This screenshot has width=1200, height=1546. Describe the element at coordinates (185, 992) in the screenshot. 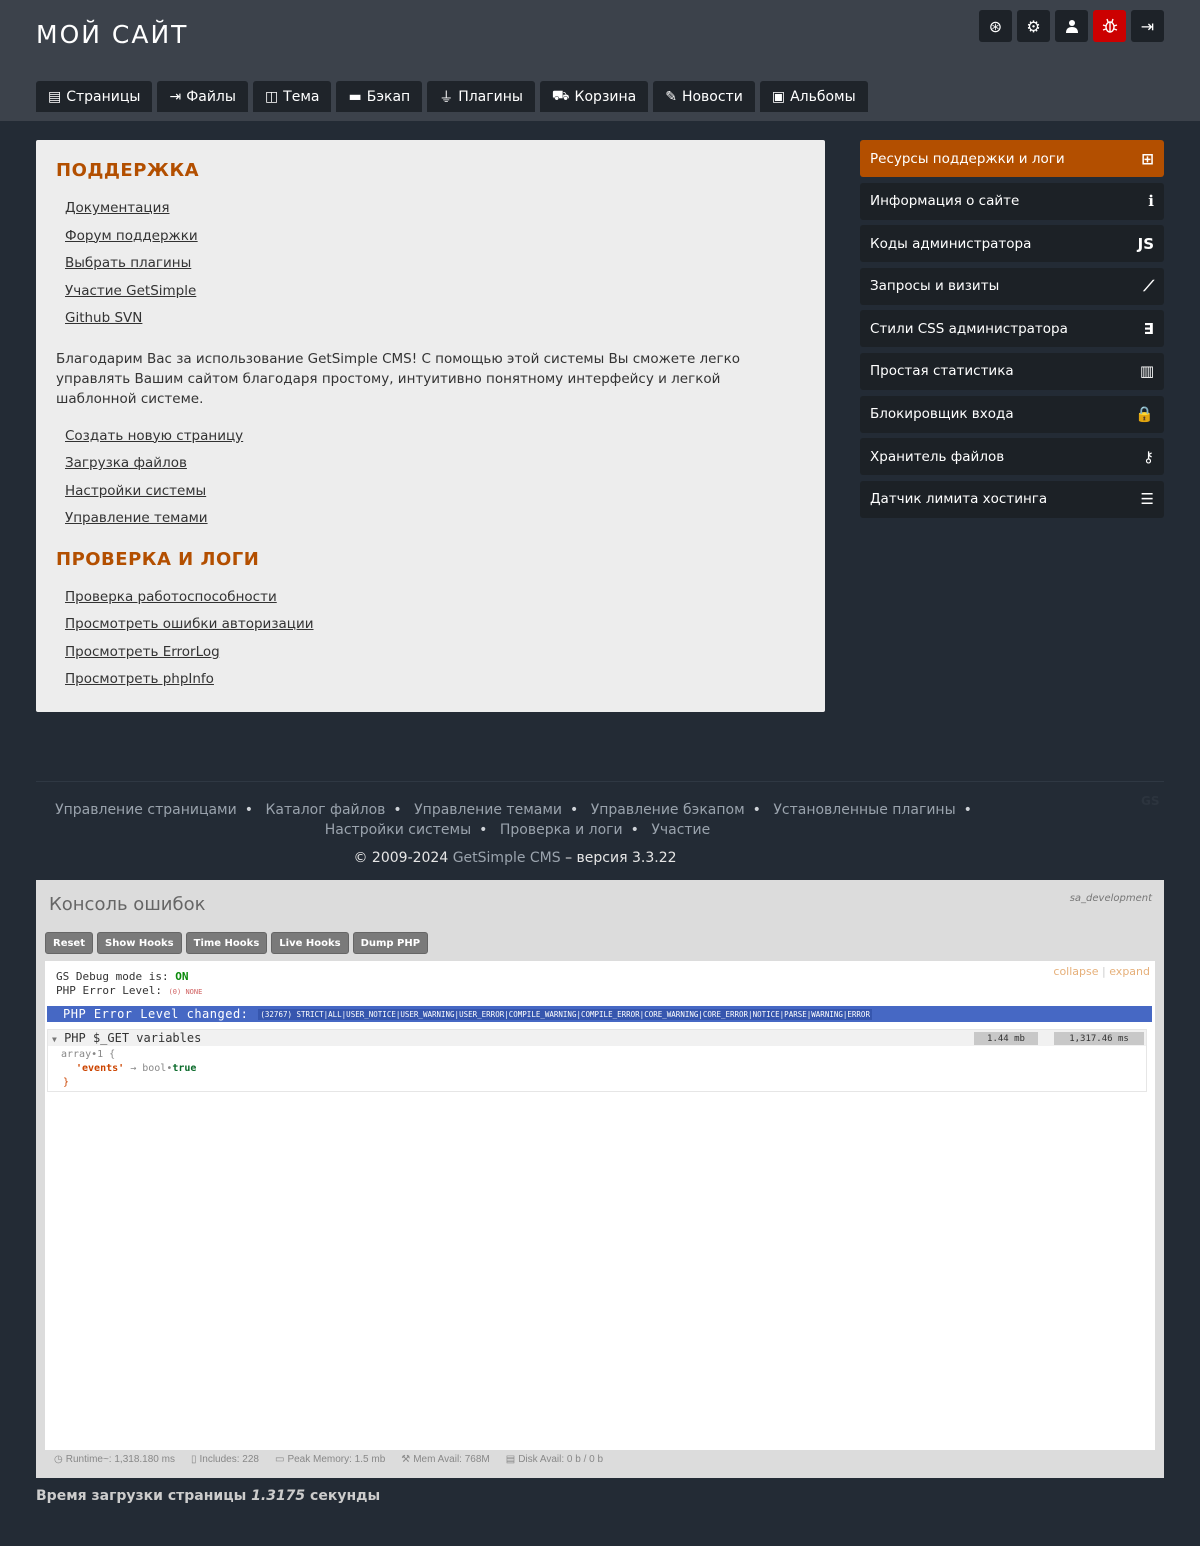

I see `error-level-value: (0) NONE` at that location.